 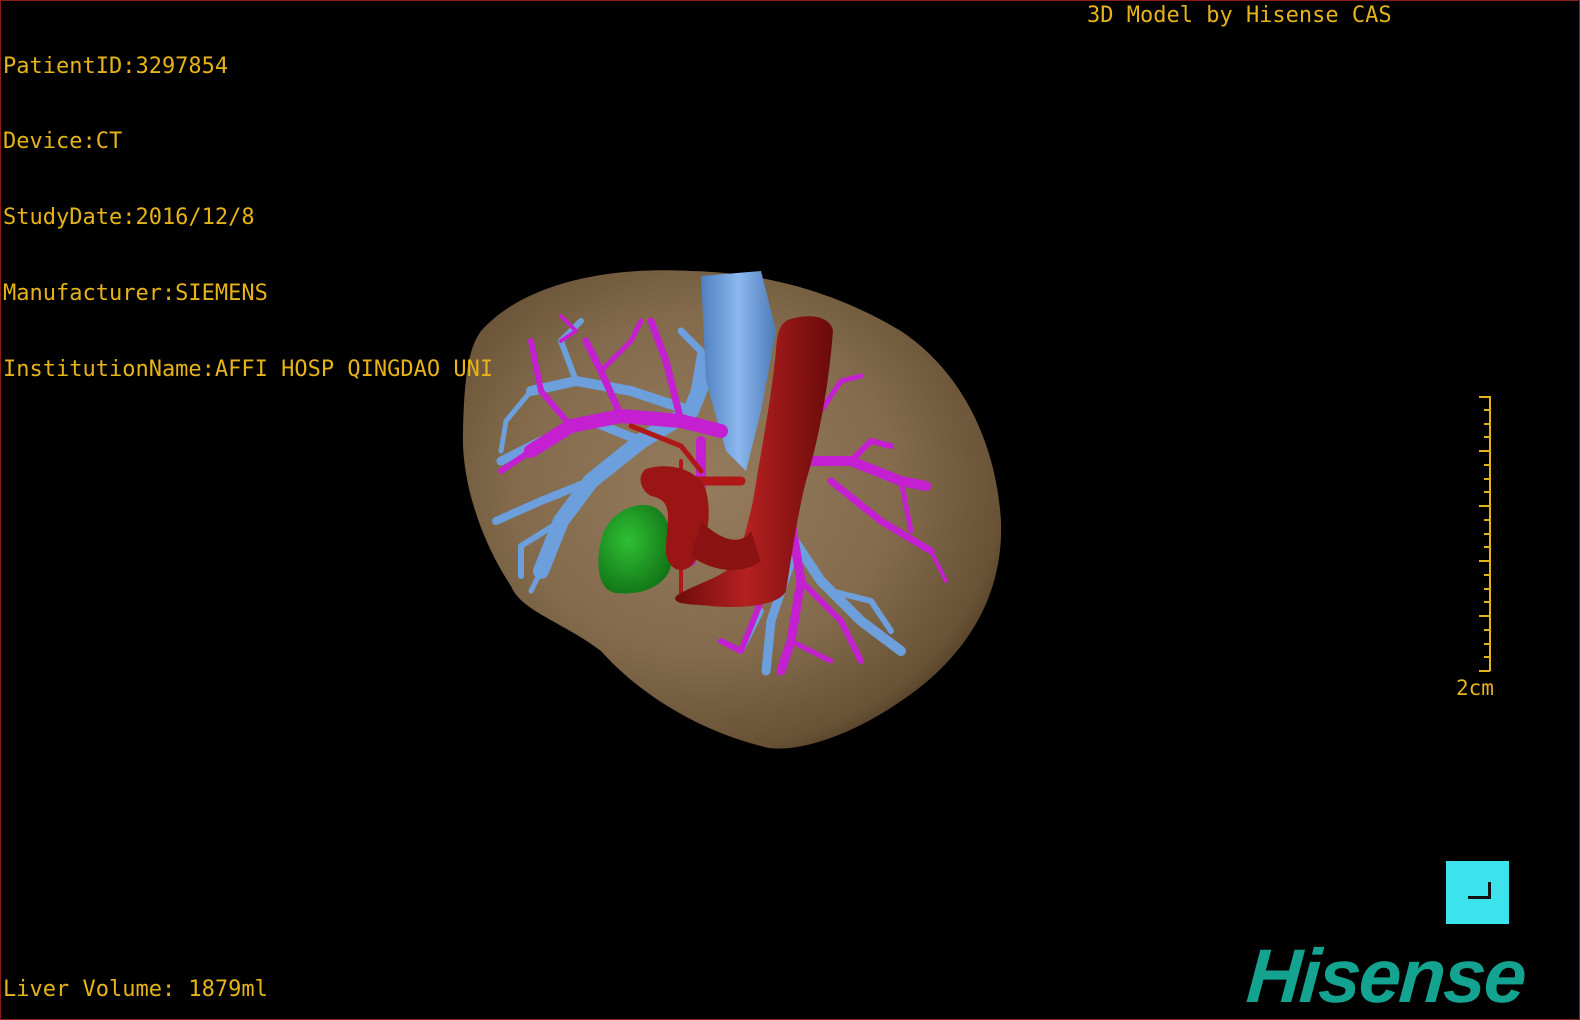 What do you see at coordinates (116, 66) in the screenshot?
I see `patient-id: PatientID:3297854` at bounding box center [116, 66].